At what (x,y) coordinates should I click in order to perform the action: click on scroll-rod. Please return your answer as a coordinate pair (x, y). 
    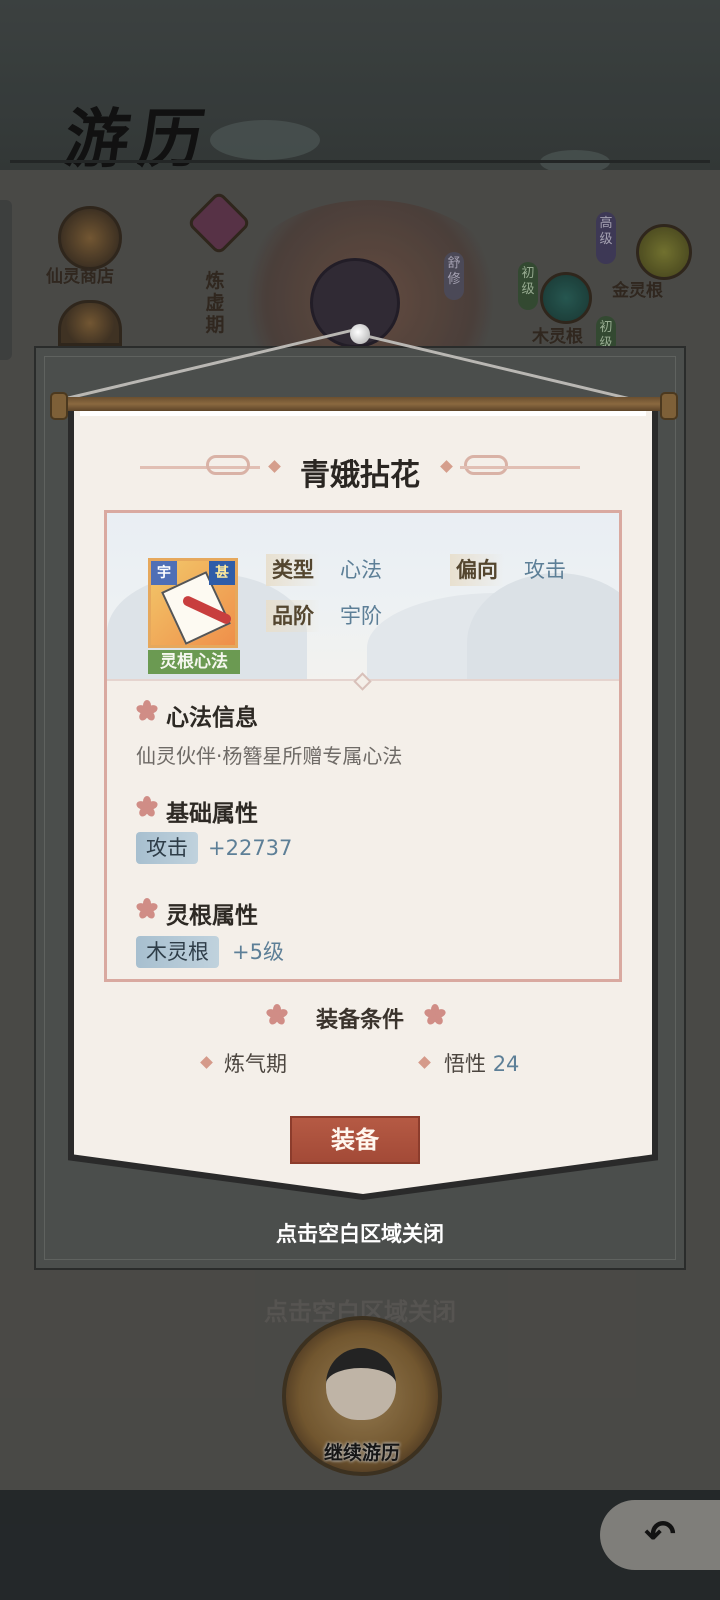
    Looking at the image, I should click on (365, 404).